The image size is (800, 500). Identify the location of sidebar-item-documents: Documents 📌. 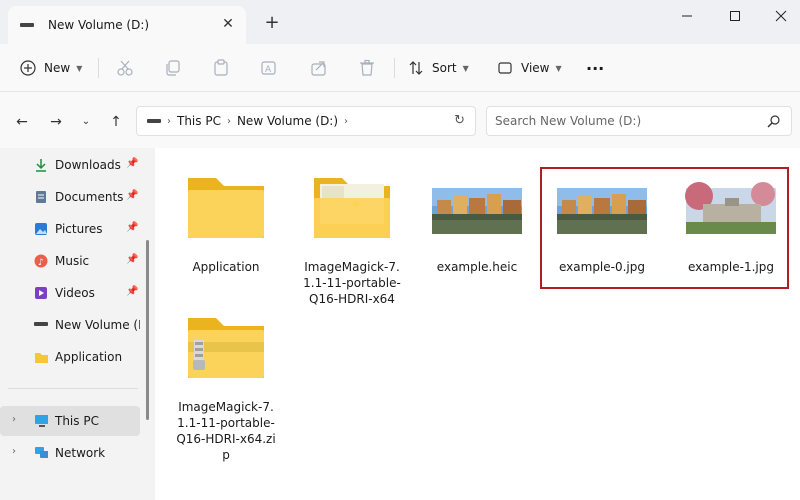
(70, 197).